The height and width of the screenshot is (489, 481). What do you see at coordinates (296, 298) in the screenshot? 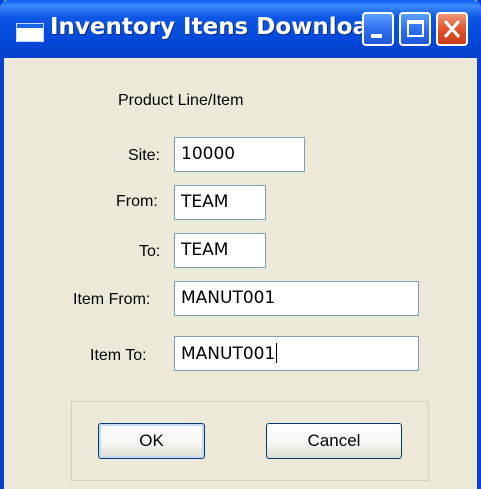
I see `item-from-field: MANUT001` at bounding box center [296, 298].